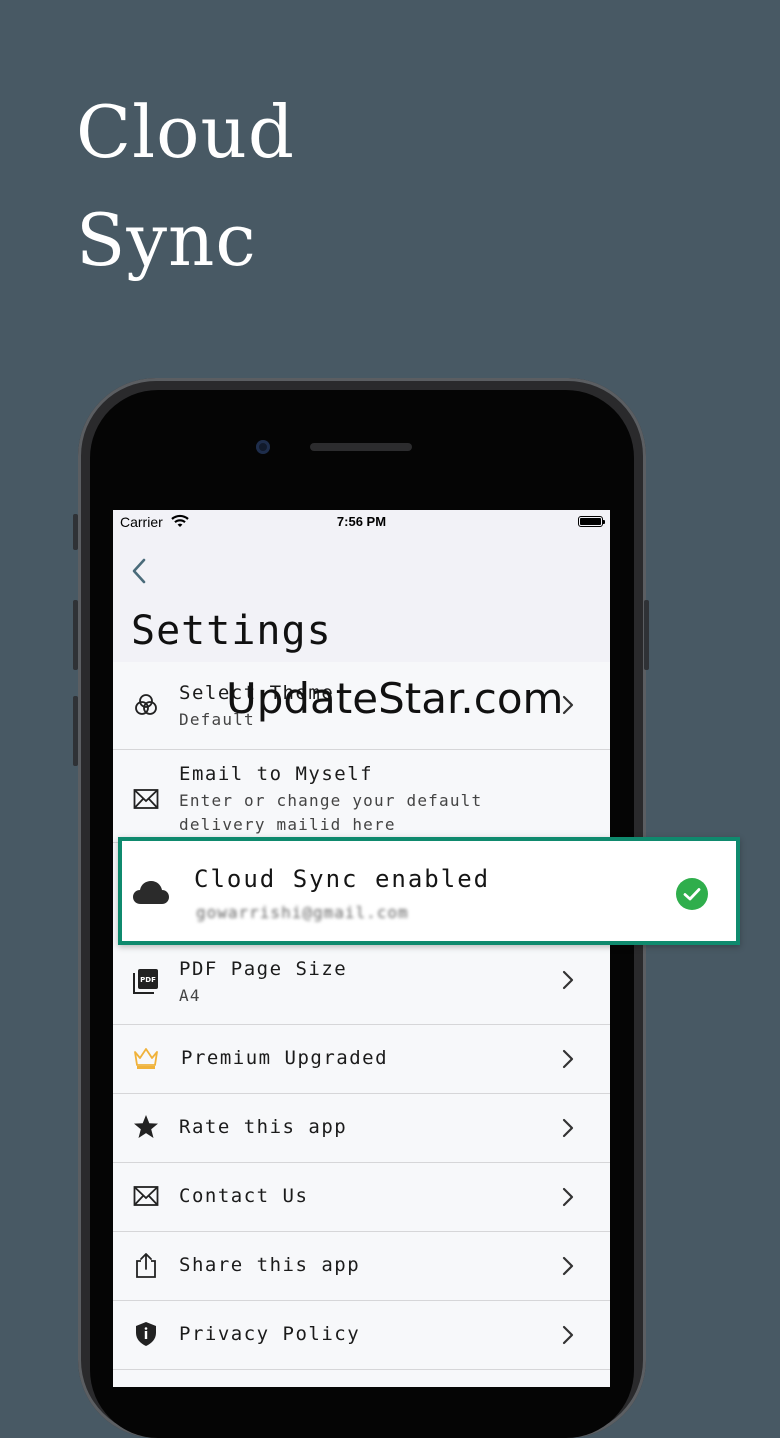  I want to click on cloud-sync-card: Cloud Sync enabled gowarrishi@gmail.com, so click(429, 891).